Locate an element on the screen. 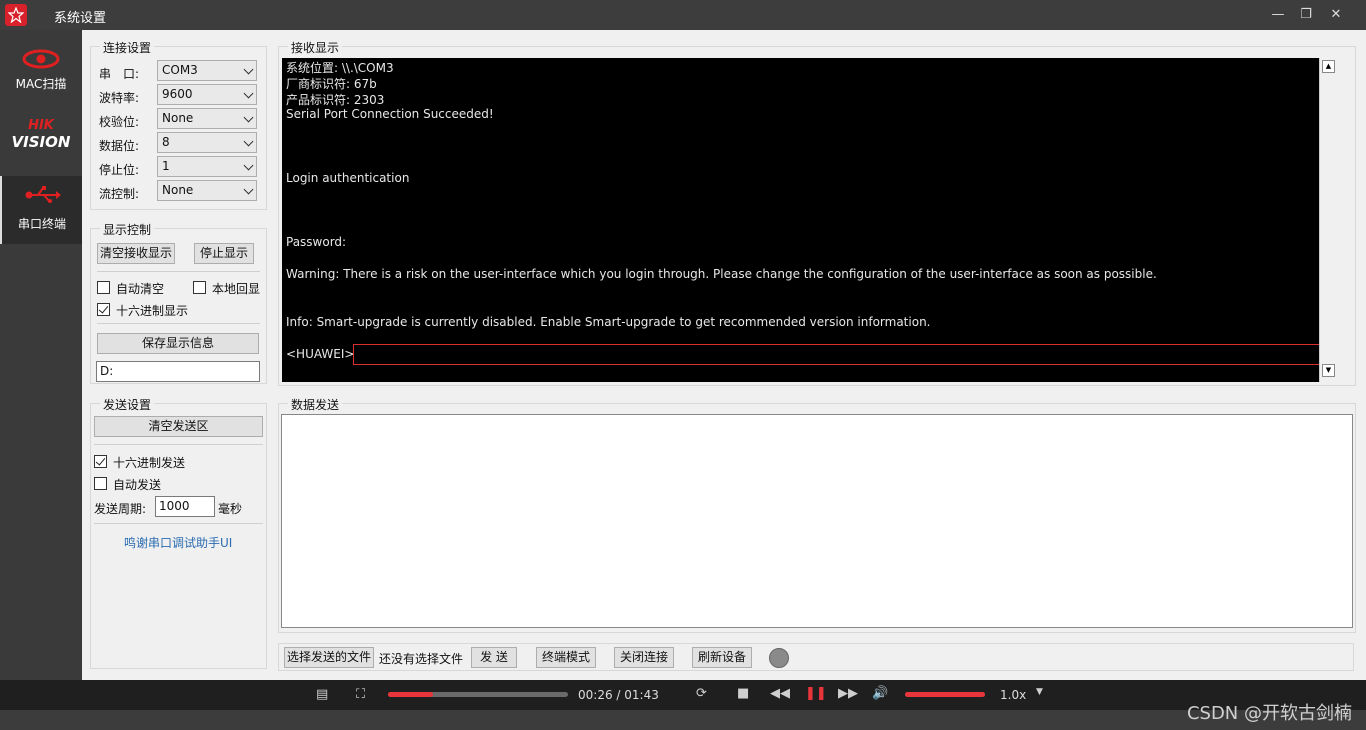 The width and height of the screenshot is (1366, 730). field-label: 流控制: is located at coordinates (119, 194).